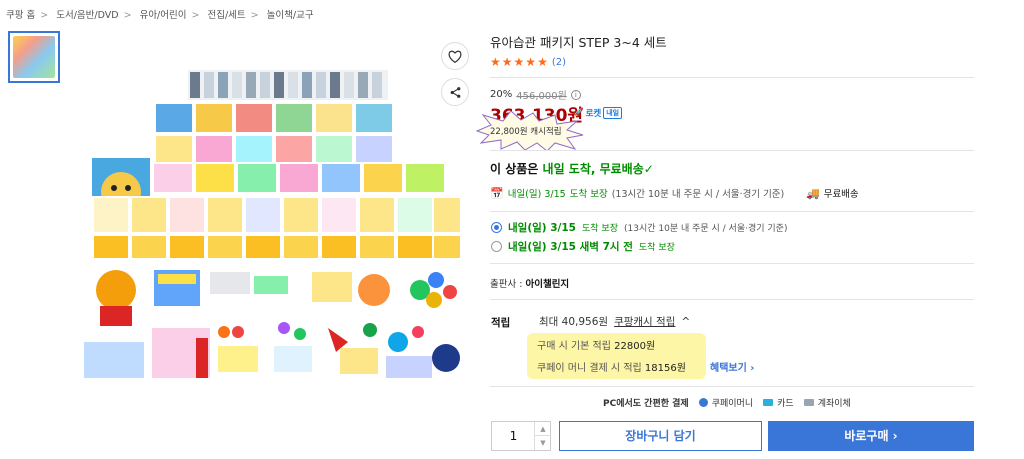 This screenshot has height=459, width=1024. What do you see at coordinates (574, 346) in the screenshot?
I see `points-basic-label: 구매 시 기본 적립` at bounding box center [574, 346].